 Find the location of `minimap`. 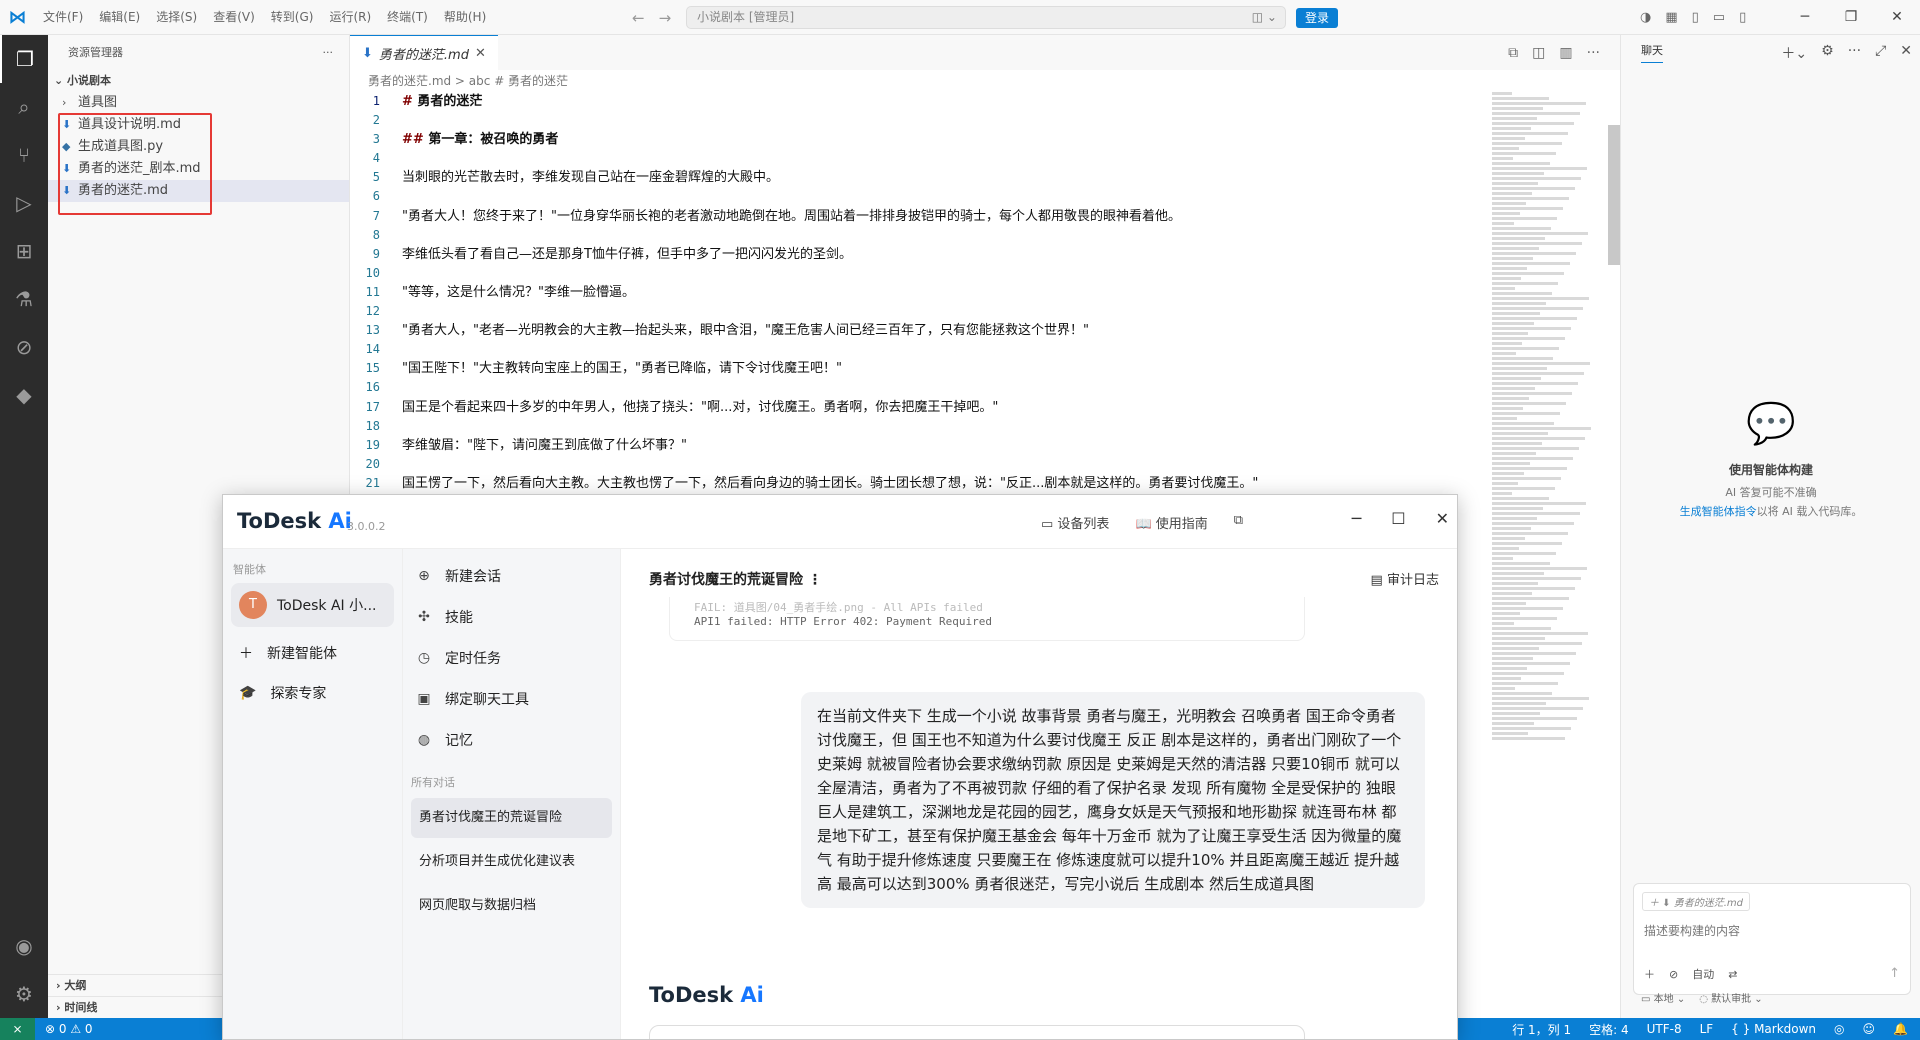

minimap is located at coordinates (1542, 442).